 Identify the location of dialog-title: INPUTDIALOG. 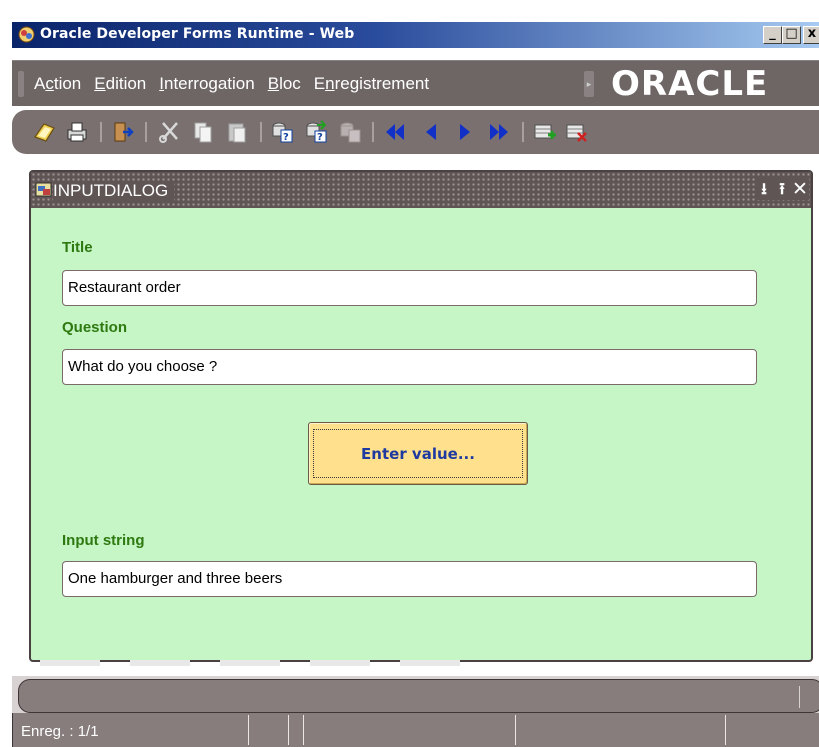
(114, 191).